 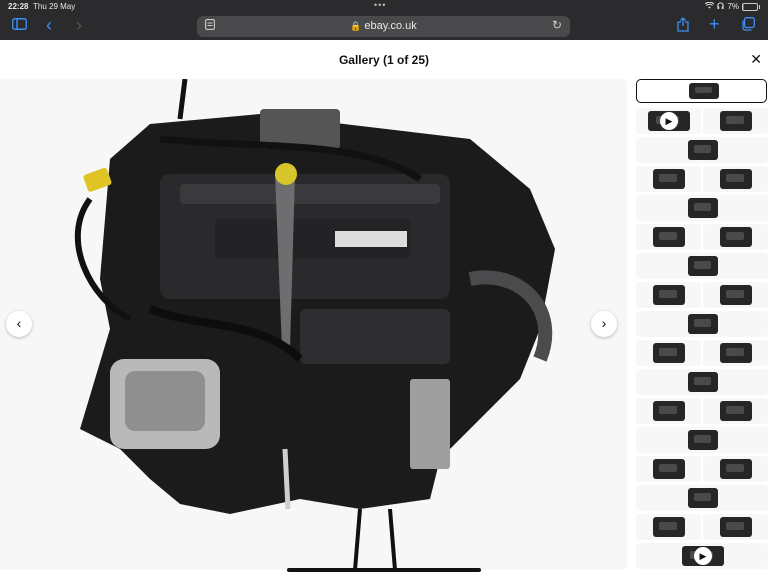 I want to click on url-display: 🔒 ebay.co.uk, so click(x=383, y=26).